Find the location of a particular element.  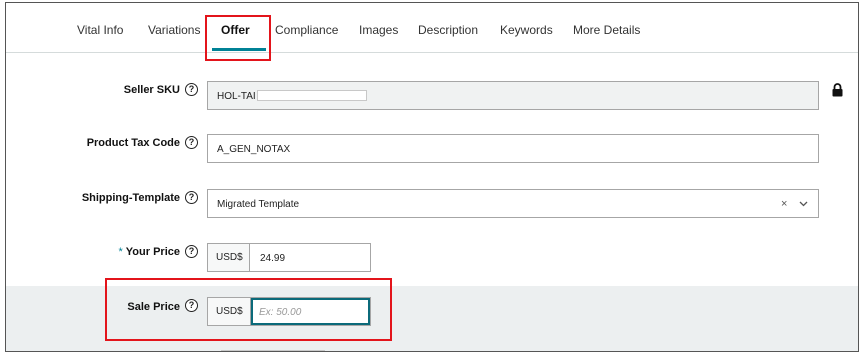

your-price-label-text: Your Price is located at coordinates (152, 252).